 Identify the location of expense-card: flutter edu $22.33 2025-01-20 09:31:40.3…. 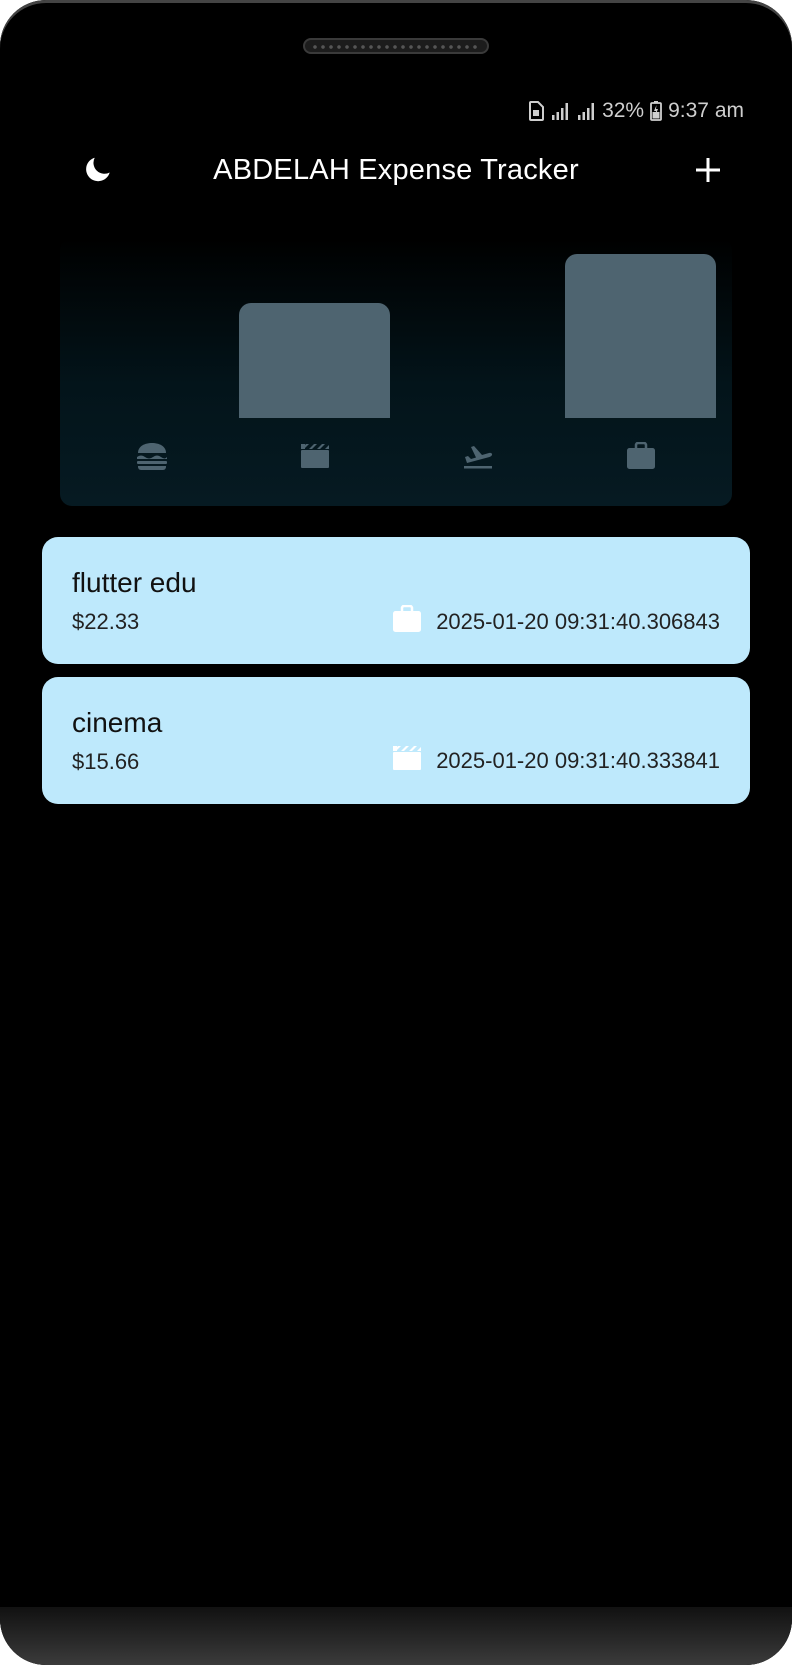
(396, 600).